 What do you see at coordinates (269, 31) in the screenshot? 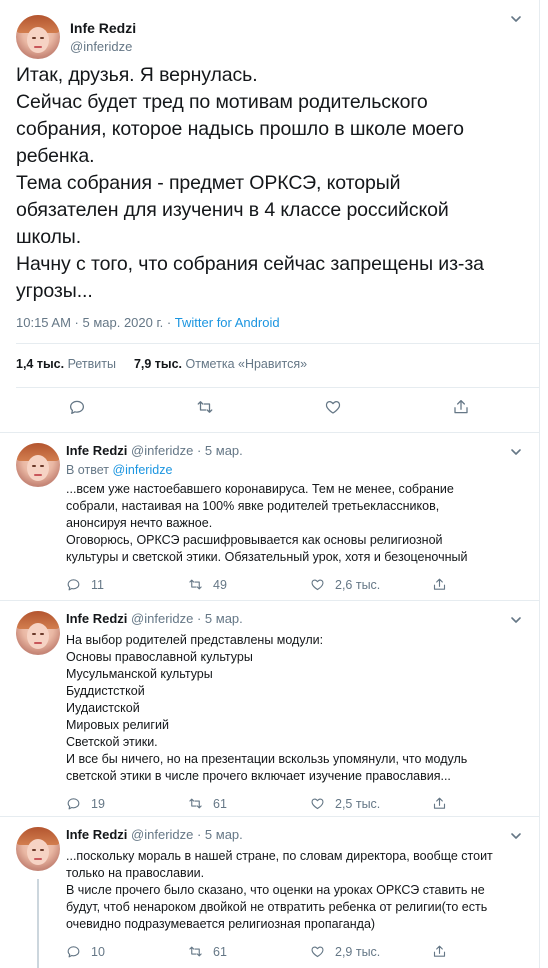
I see `main-tweet-header: Infe Redzi @inferidze` at bounding box center [269, 31].